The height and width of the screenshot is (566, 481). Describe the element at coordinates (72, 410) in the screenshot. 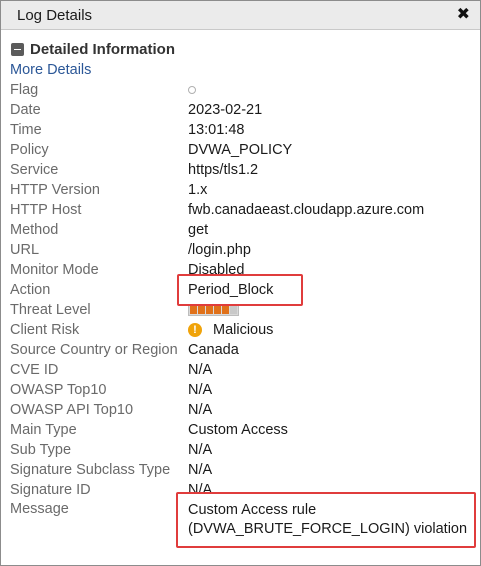

I see `label-owasp-api-top10: OWASP API Top10` at that location.